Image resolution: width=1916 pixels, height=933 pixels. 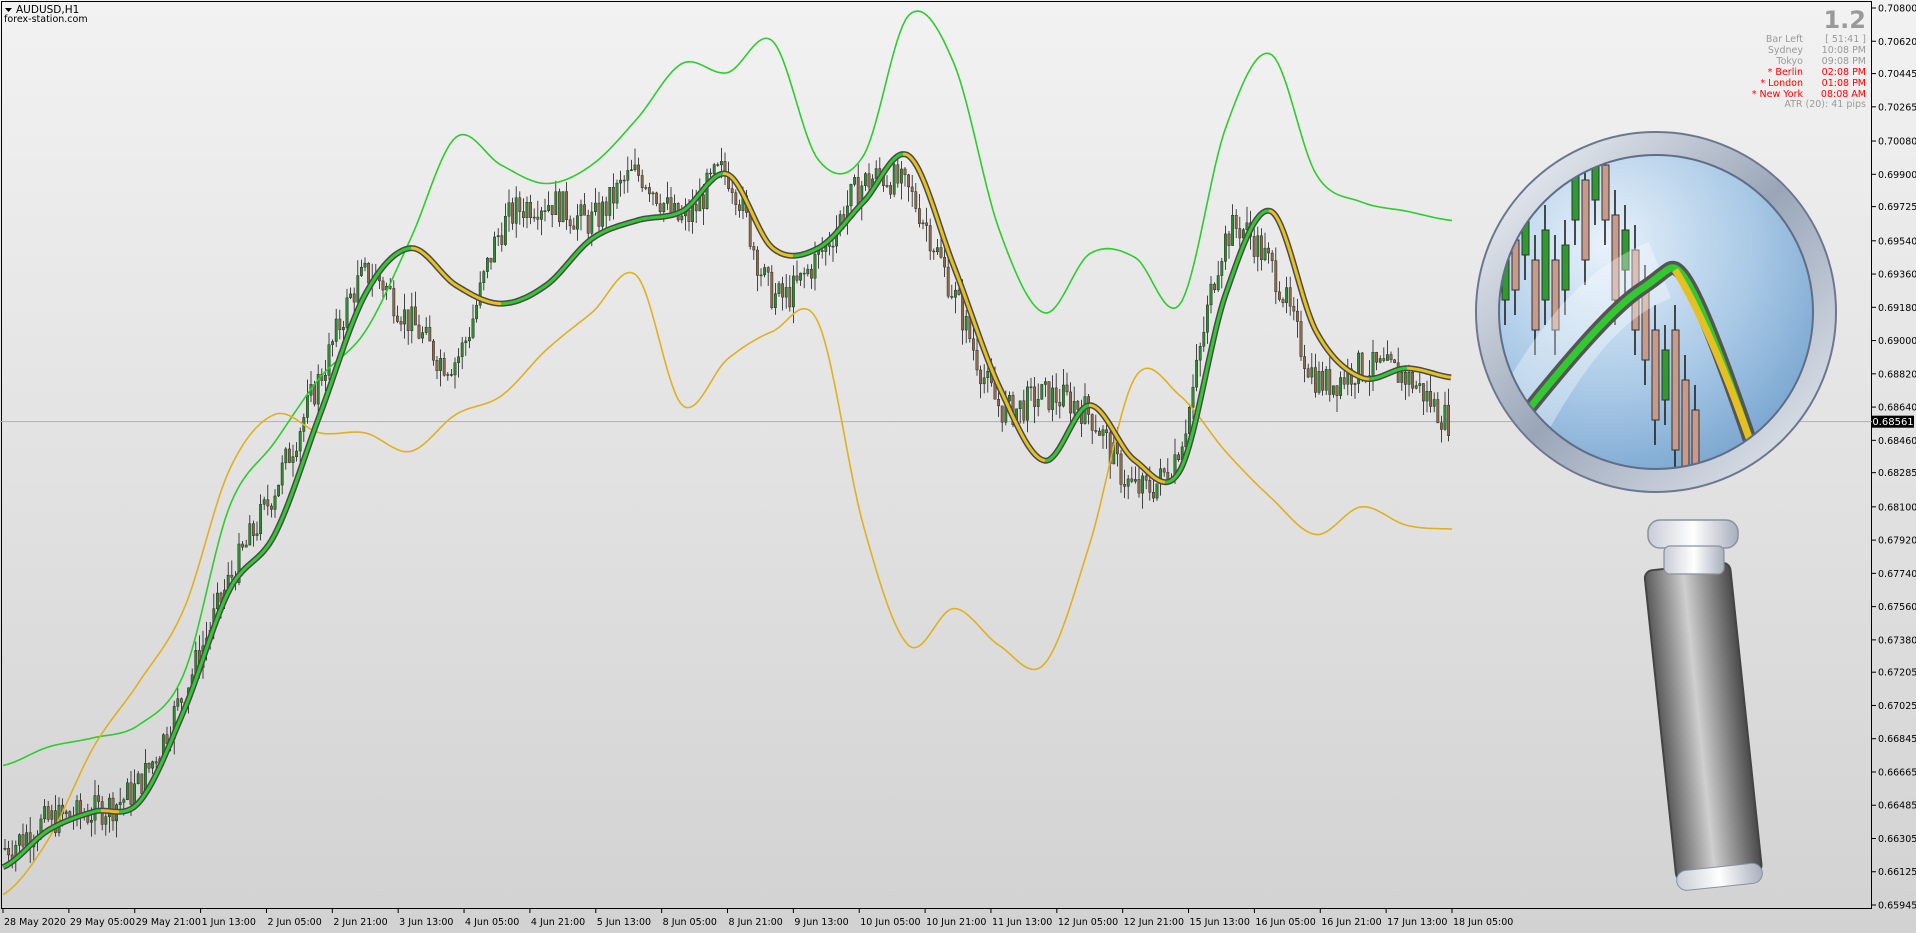 What do you see at coordinates (1897, 74) in the screenshot?
I see `price-tick-label: 0.70445` at bounding box center [1897, 74].